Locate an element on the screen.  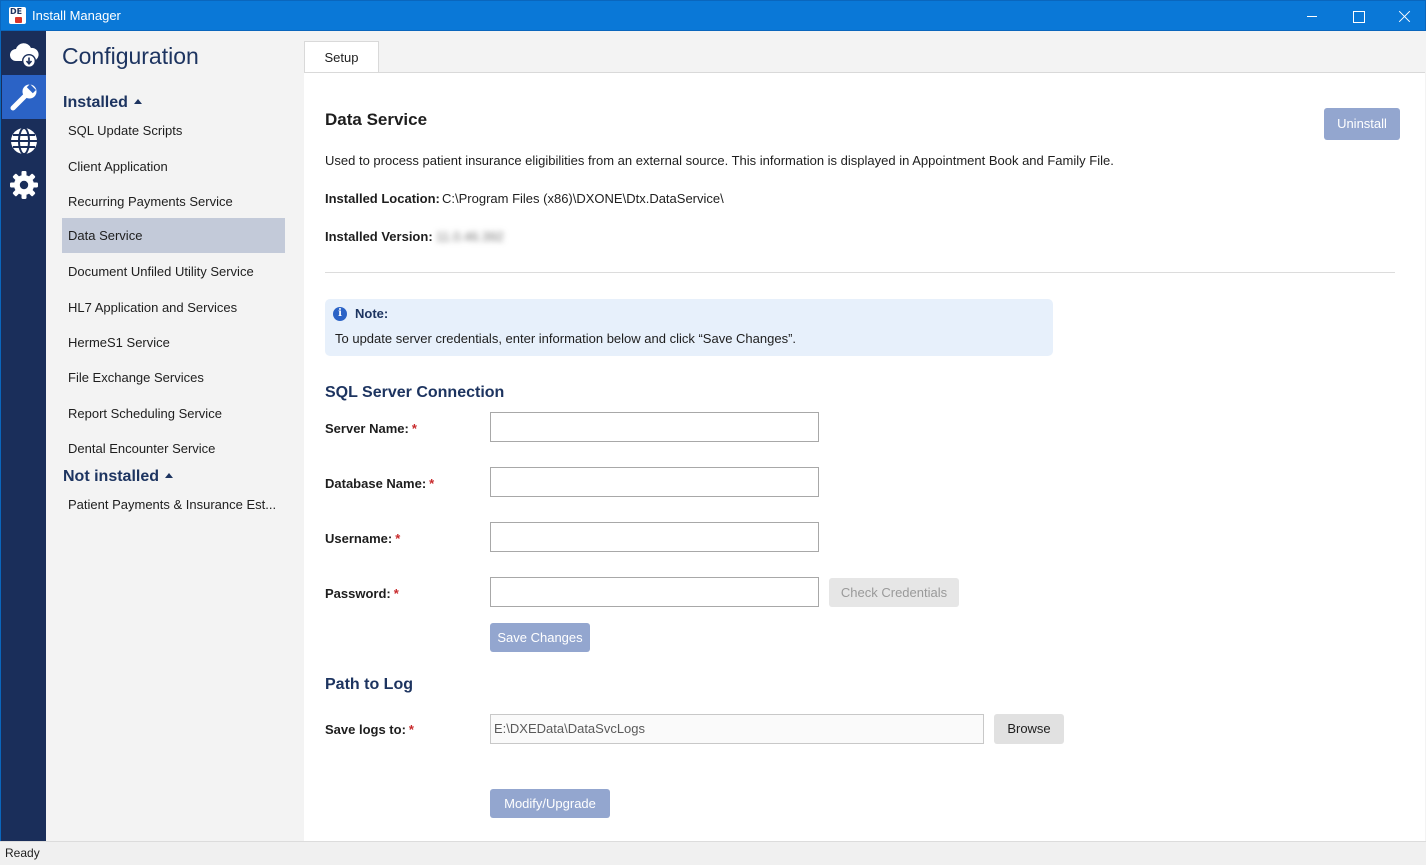
gear-icon is located at coordinates (24, 185).